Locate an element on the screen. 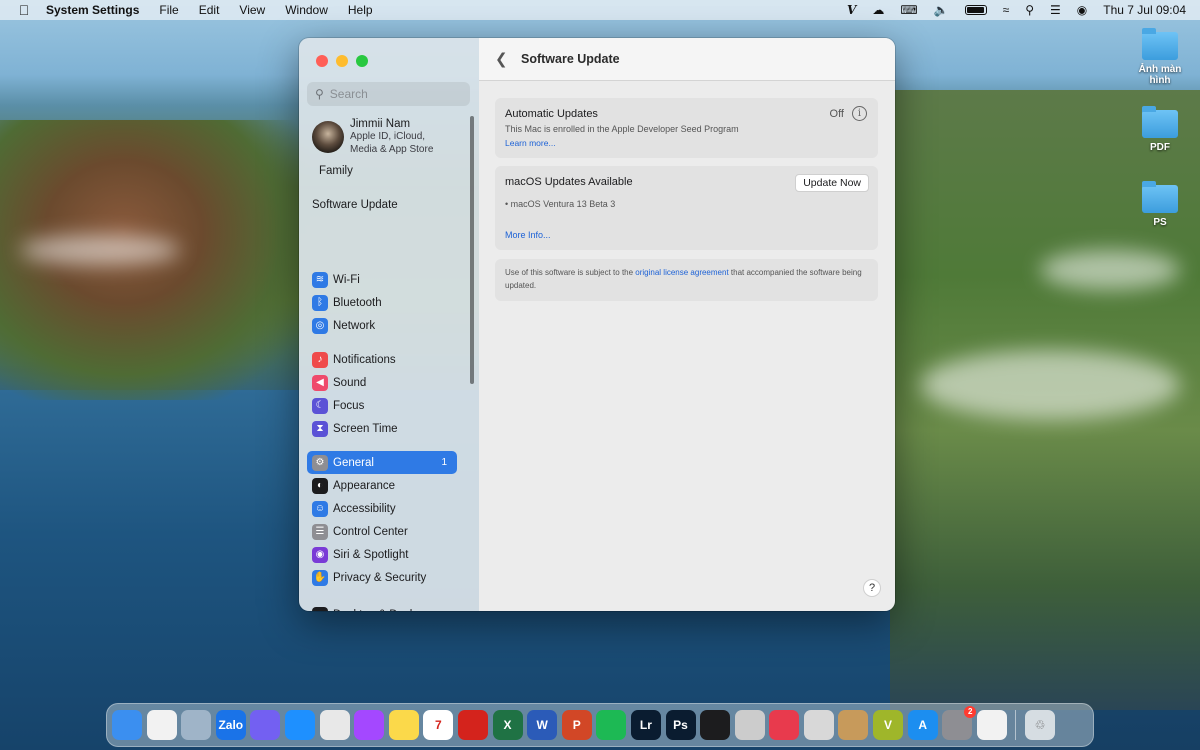  sidebar-item-notifications: ♪ Notifications is located at coordinates (382, 359).